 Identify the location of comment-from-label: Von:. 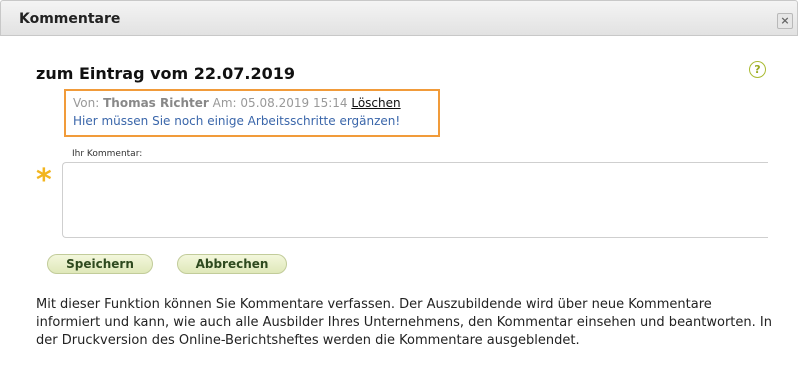
(86, 103).